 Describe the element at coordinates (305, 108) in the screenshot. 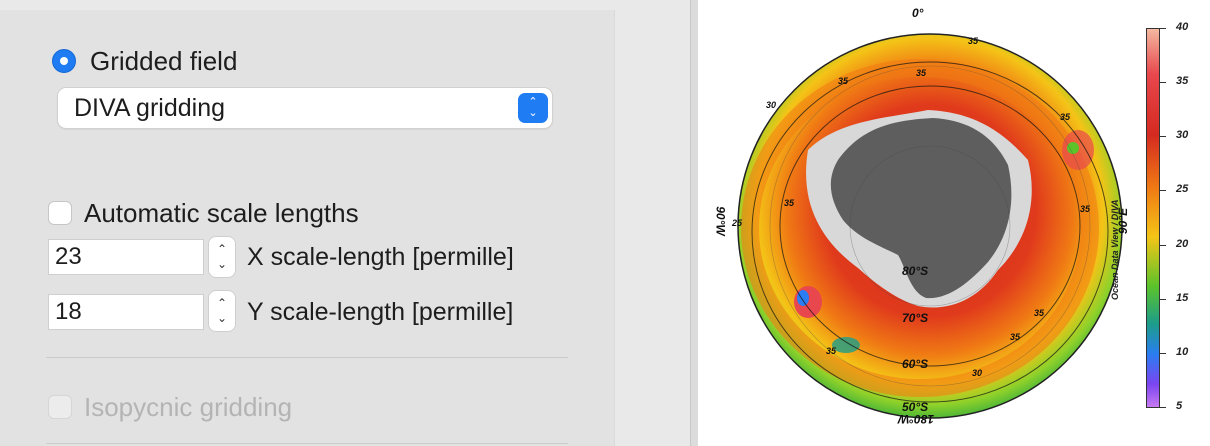

I see `gridding-method-select: DIVA gridding ⌃ ⌄` at that location.